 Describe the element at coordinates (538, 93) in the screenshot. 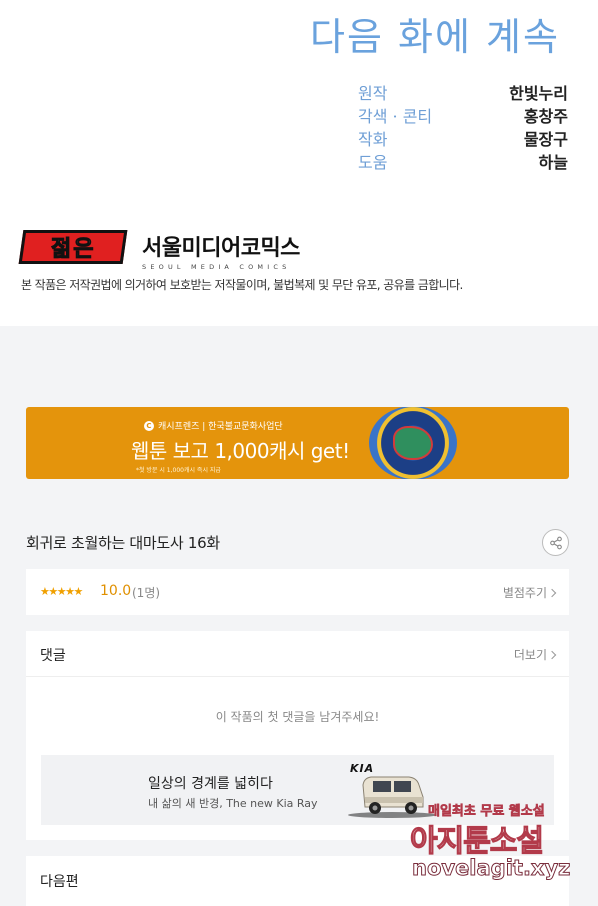

I see `credit-name: 한빛누리` at that location.